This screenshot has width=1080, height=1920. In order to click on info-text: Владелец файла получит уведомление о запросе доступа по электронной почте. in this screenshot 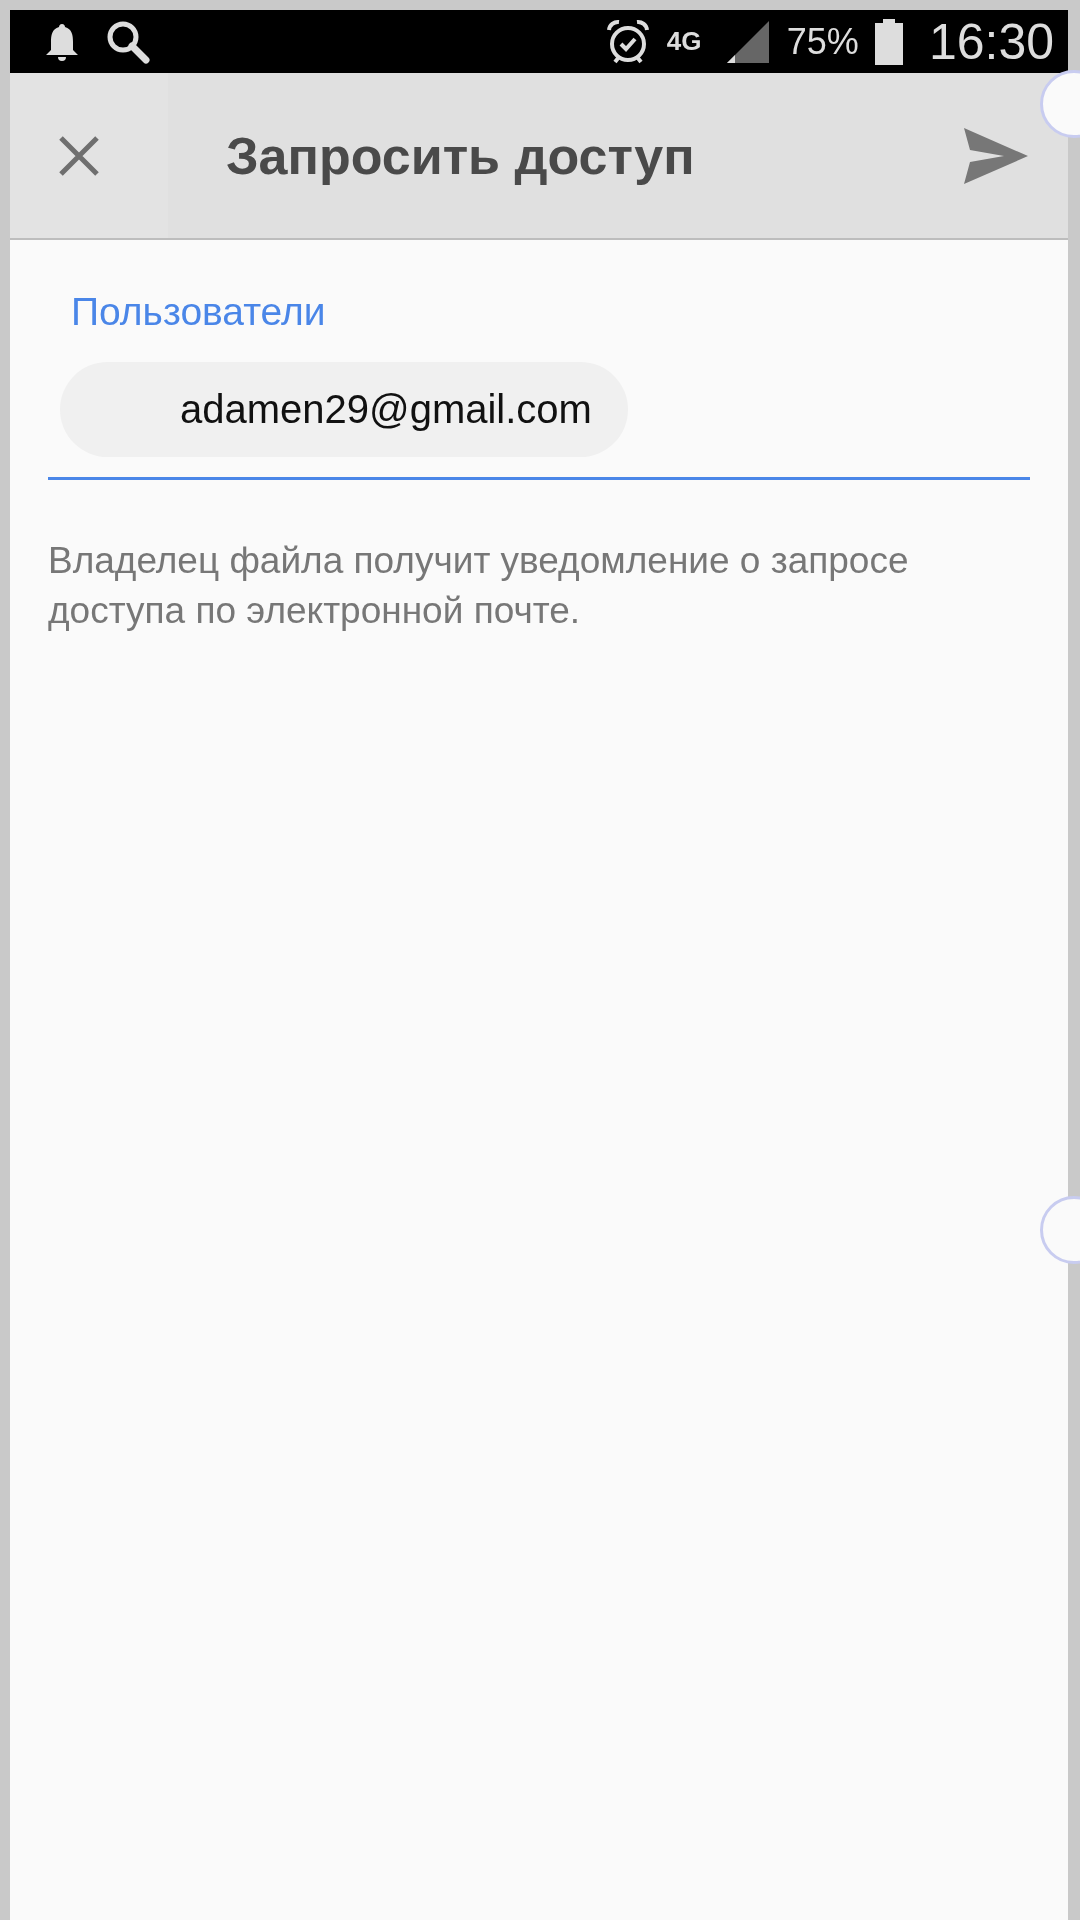, I will do `click(479, 586)`.